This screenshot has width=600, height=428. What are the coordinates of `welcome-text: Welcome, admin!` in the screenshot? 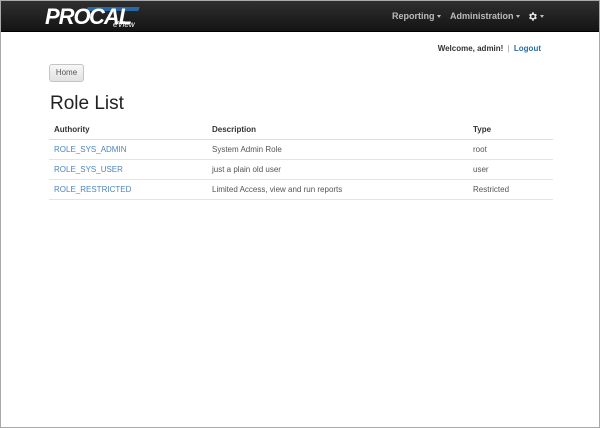 It's located at (470, 48).